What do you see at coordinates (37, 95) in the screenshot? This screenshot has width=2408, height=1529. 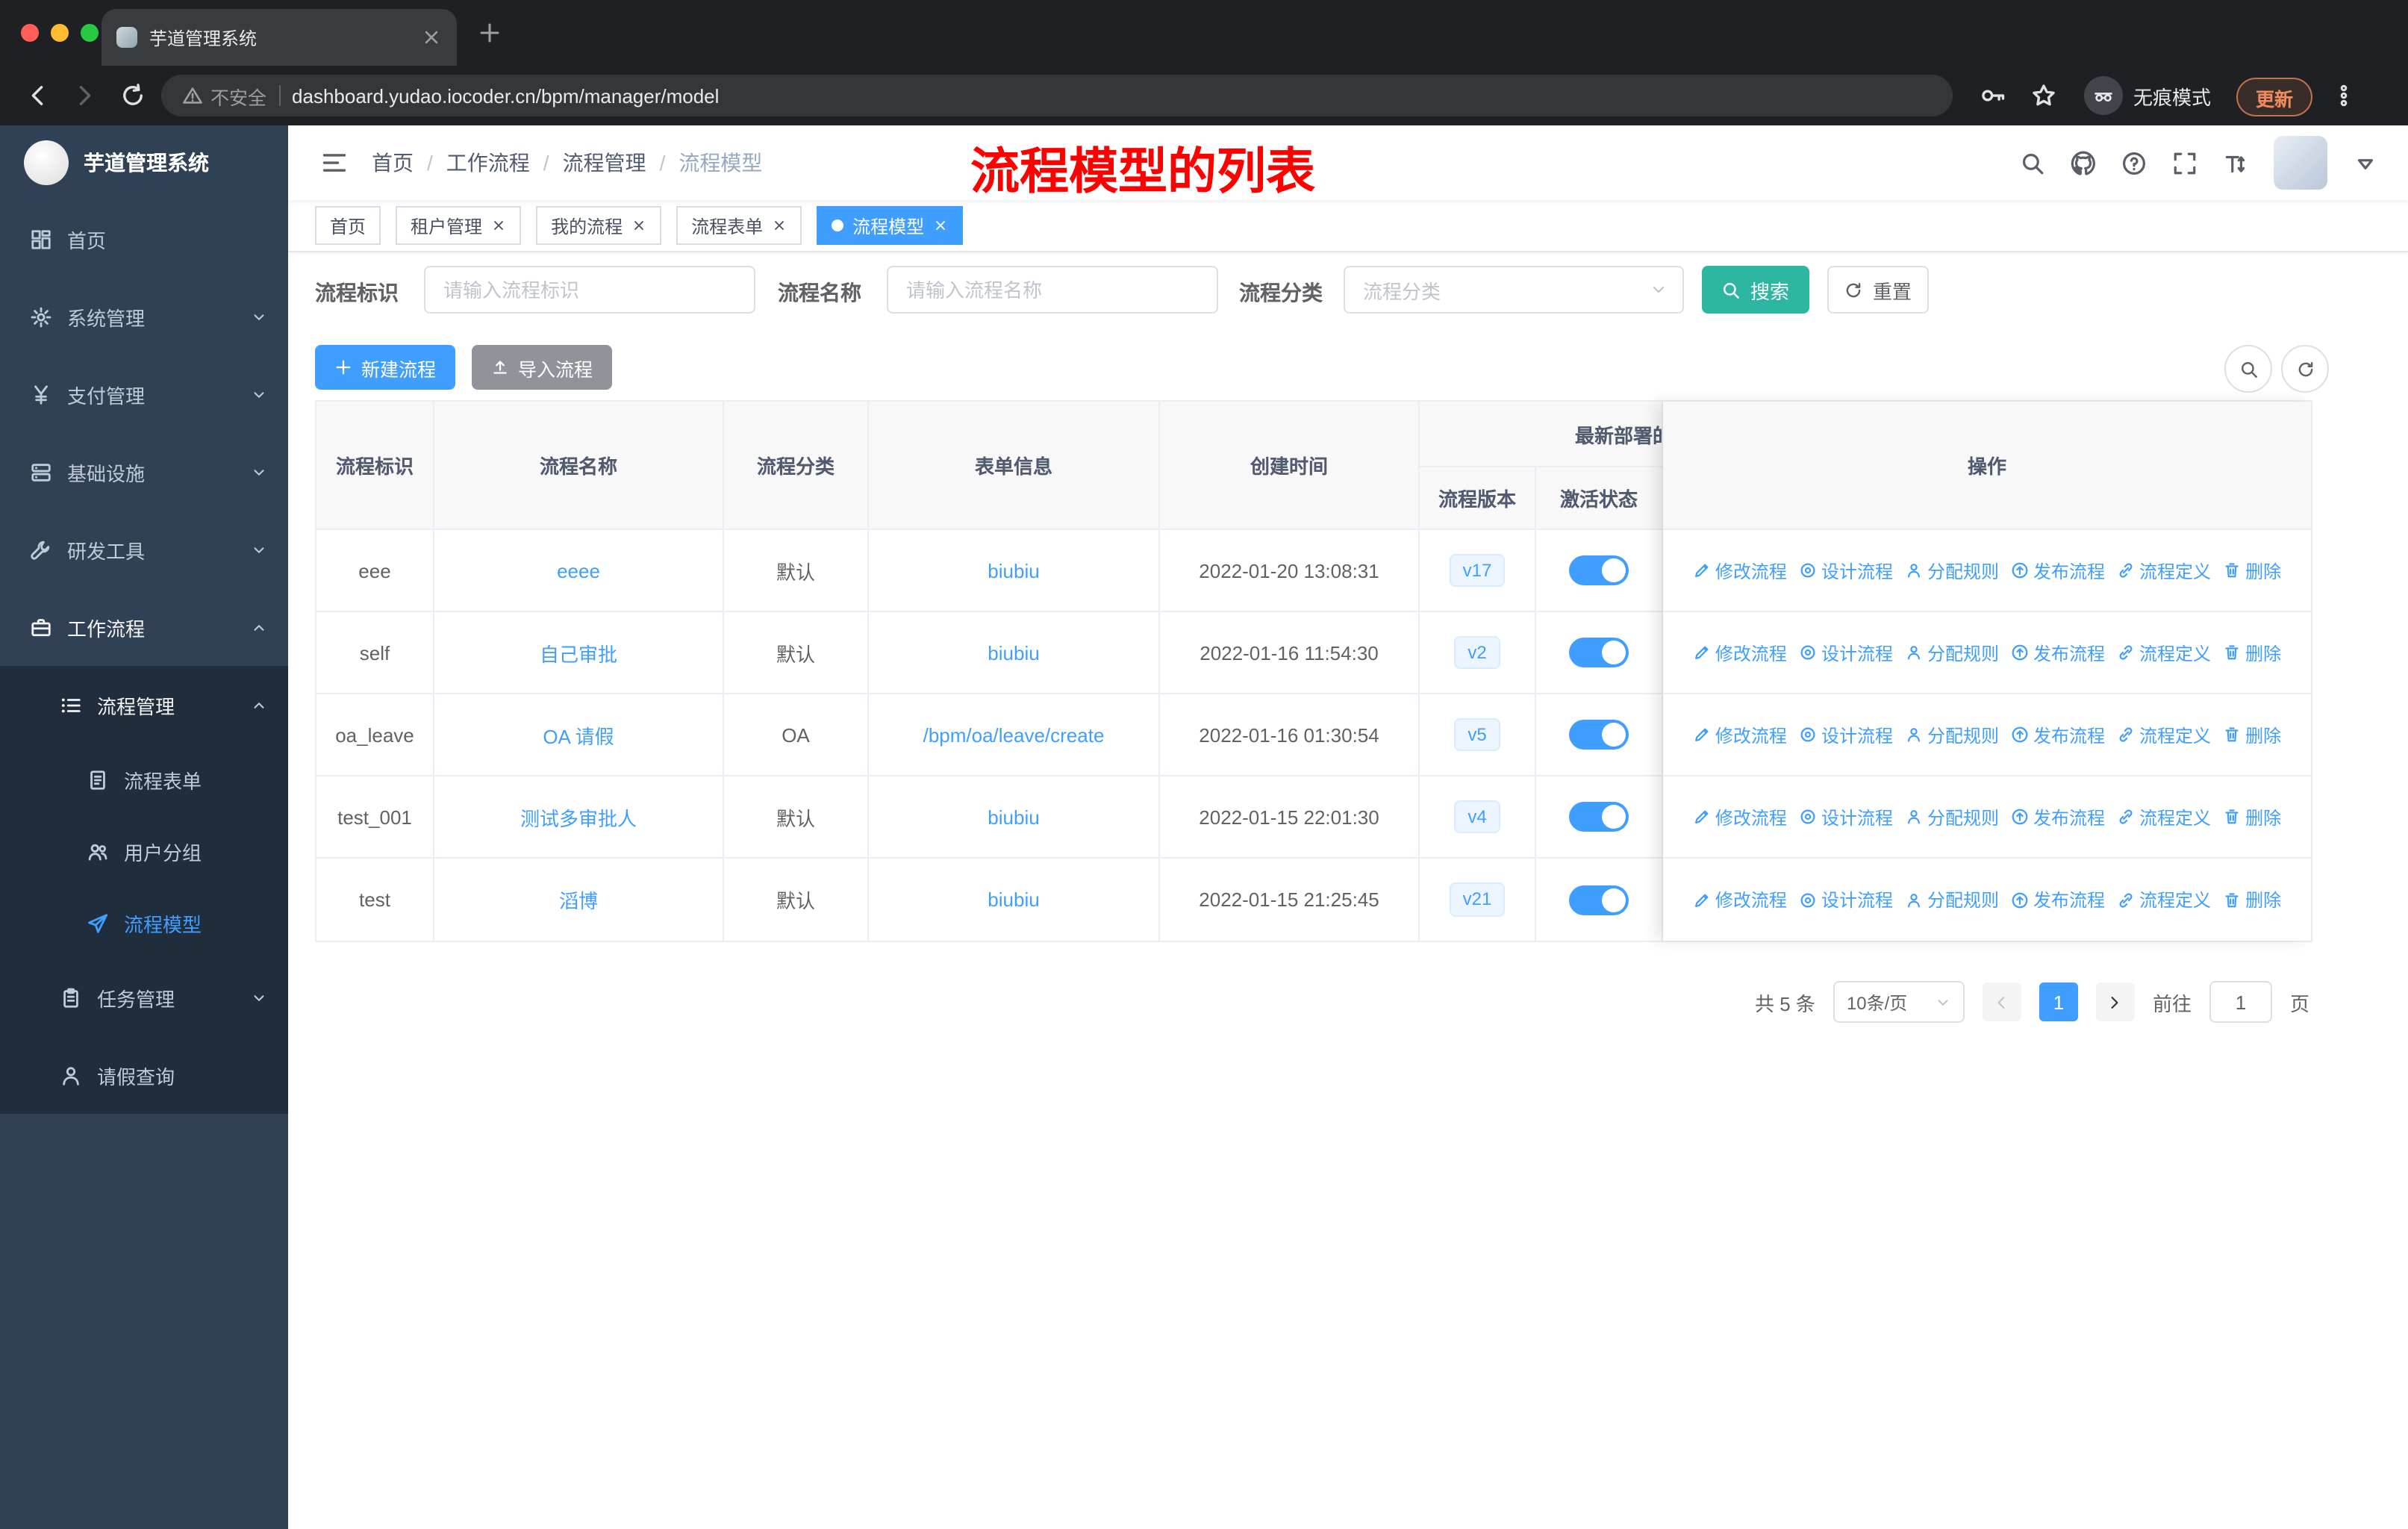 I see `back-icon` at bounding box center [37, 95].